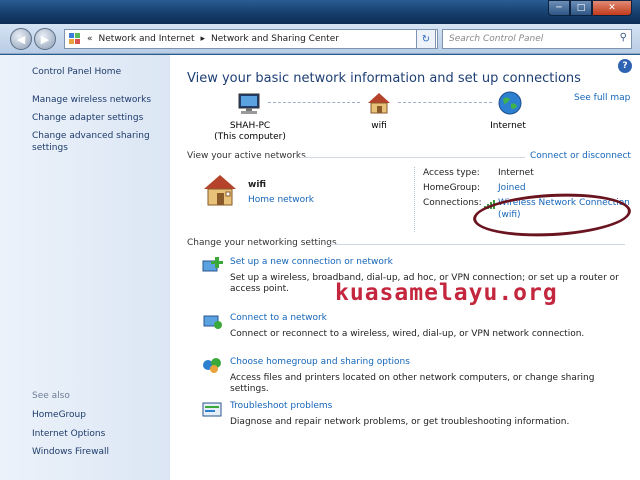  I want to click on computer-icon, so click(250, 104).